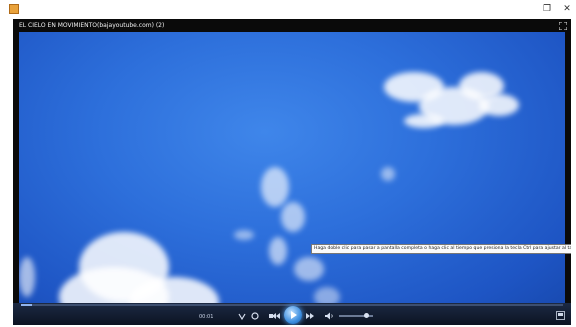 The width and height of the screenshot is (576, 327). I want to click on time-display: 00:01, so click(206, 317).